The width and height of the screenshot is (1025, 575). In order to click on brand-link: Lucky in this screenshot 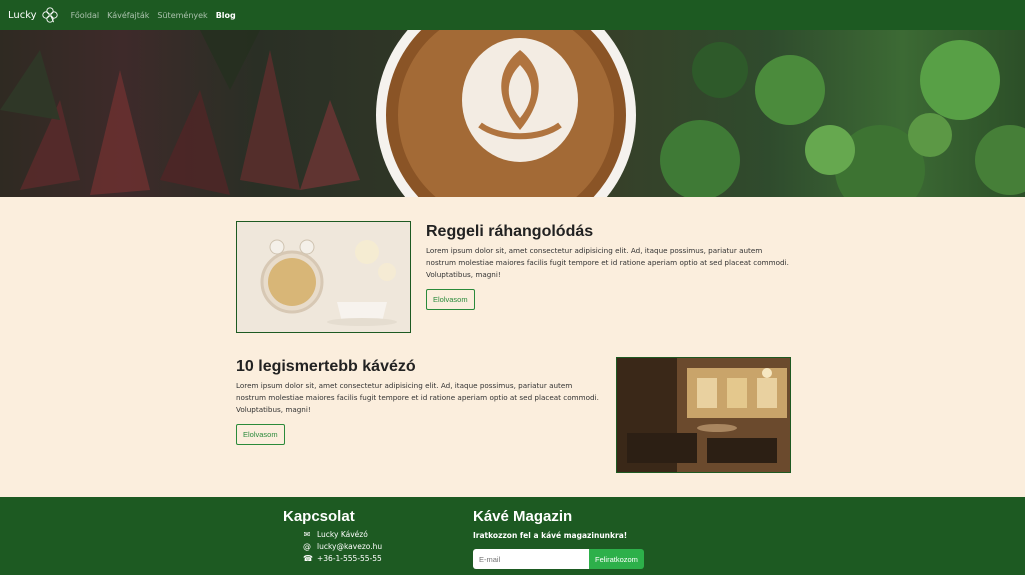, I will do `click(33, 15)`.